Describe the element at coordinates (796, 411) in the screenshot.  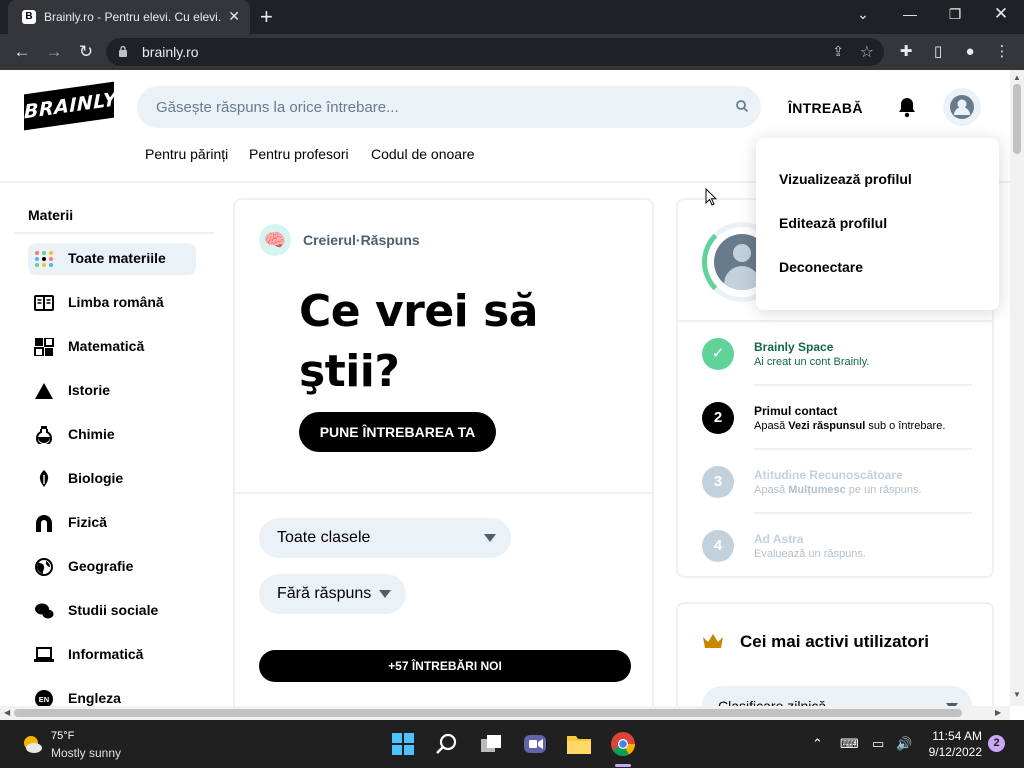
I see `step-title: Primul contact` at that location.